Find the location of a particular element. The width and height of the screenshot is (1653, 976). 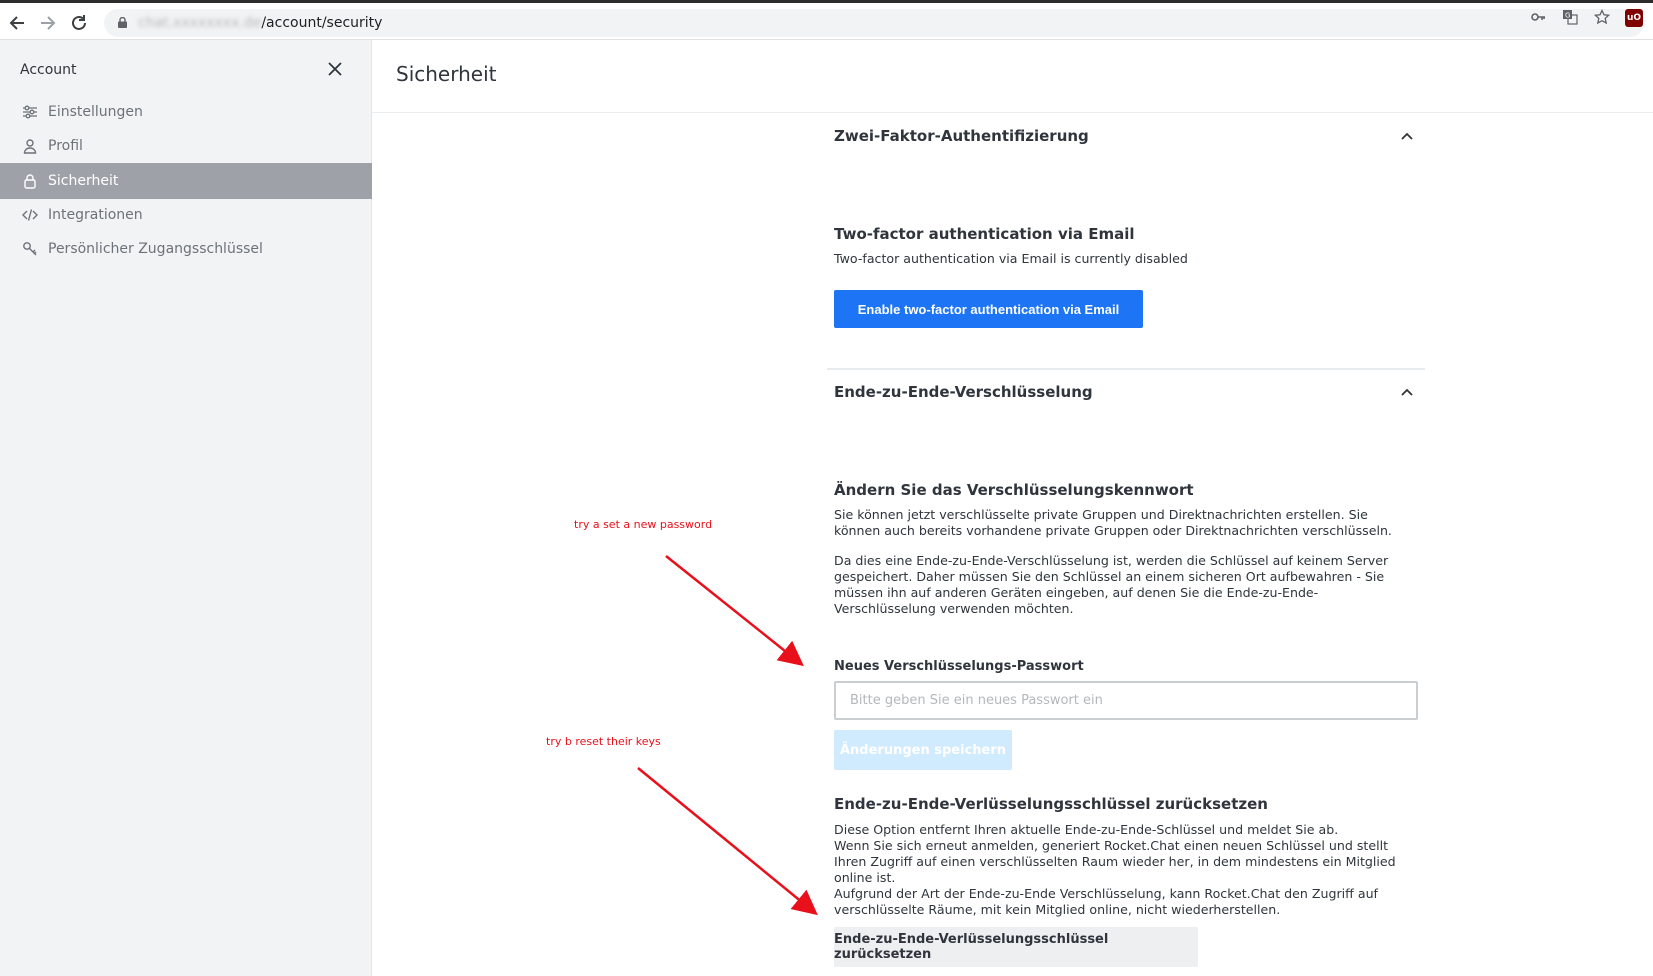

header-divider is located at coordinates (1012, 112).